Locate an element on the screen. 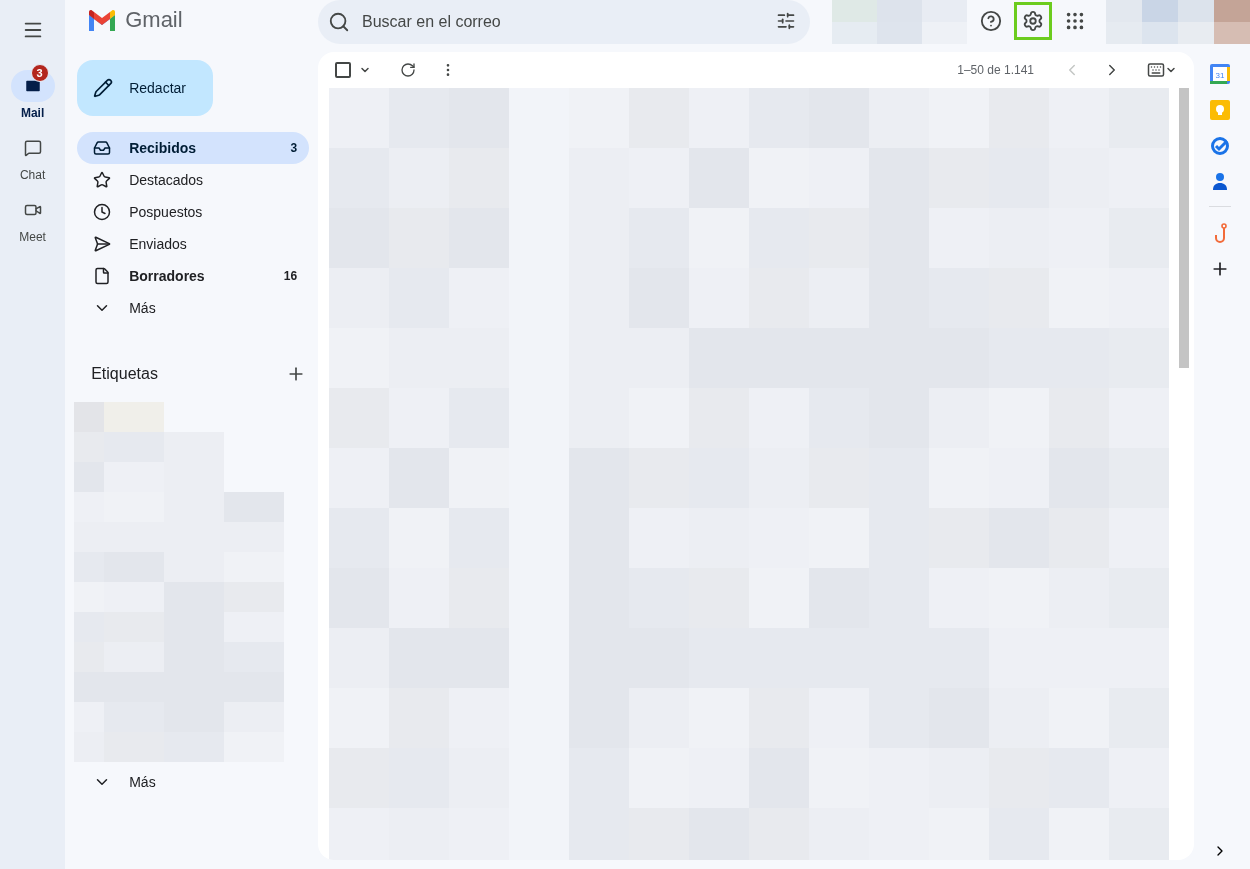  refresh-icon is located at coordinates (408, 70).